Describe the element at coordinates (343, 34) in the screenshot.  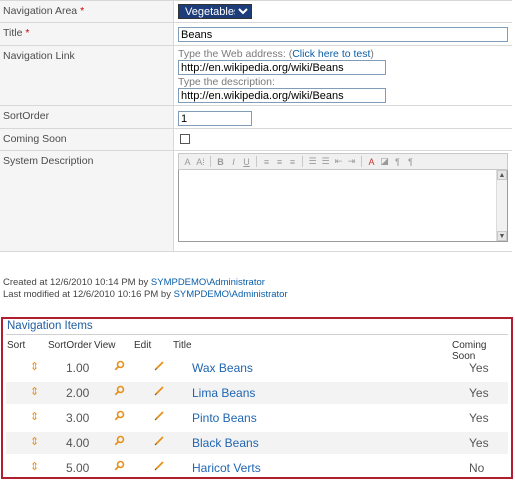
I see `title-input` at that location.